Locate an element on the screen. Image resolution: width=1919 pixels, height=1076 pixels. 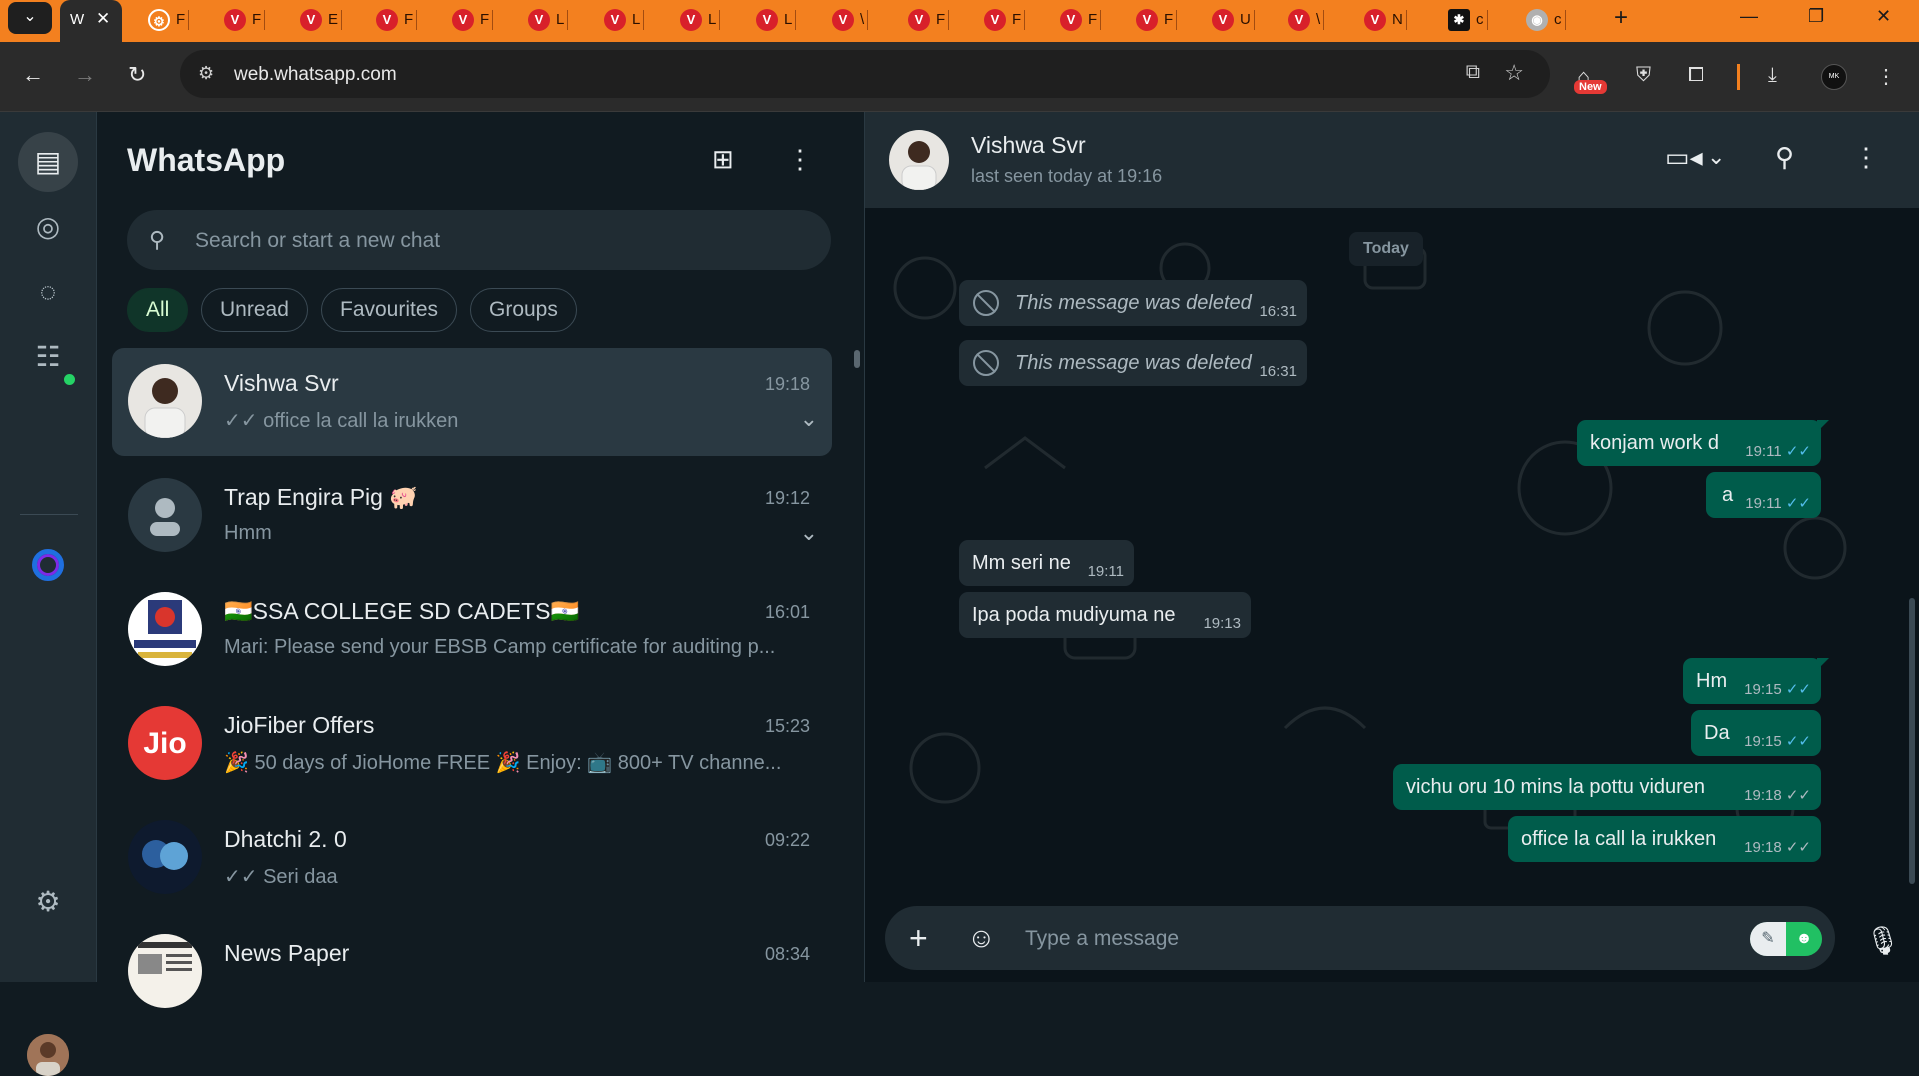
browser-tab: ✱ c is located at coordinates (1468, 20).